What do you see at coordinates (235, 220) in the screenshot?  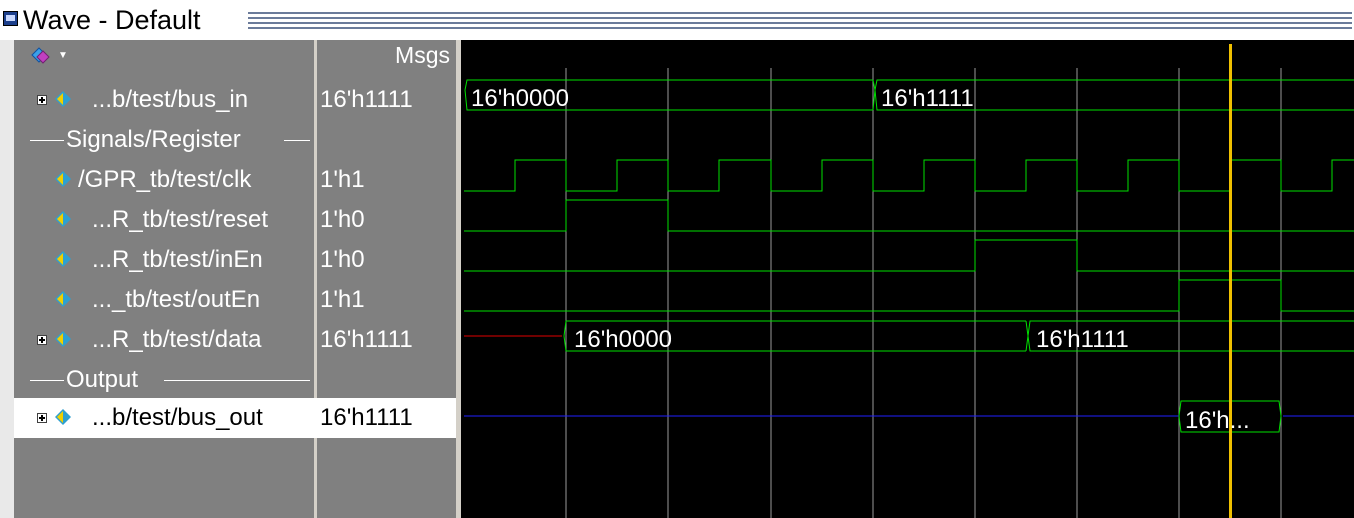 I see `signal-row: ...R_tb/test/reset 1'h0` at bounding box center [235, 220].